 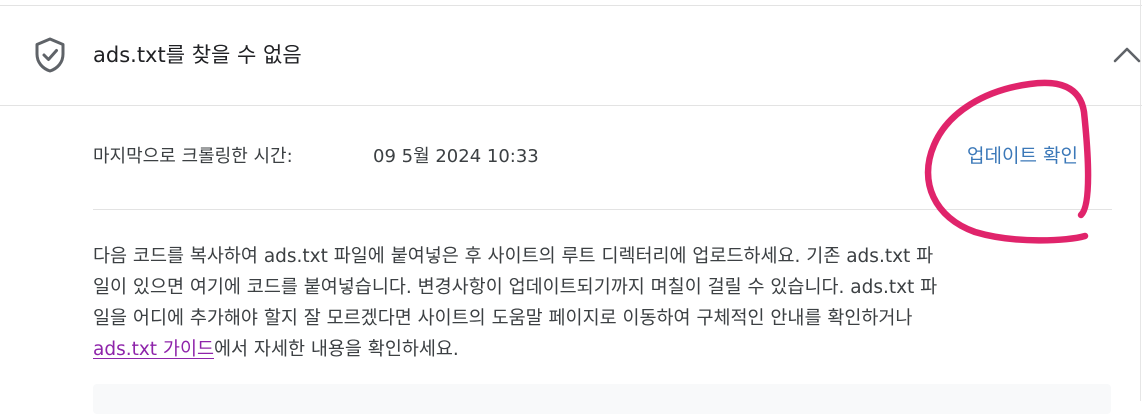 I want to click on instructions-line-4: ads.txt 가이드에서 자세한 내용을 확인하세요., so click(x=603, y=349).